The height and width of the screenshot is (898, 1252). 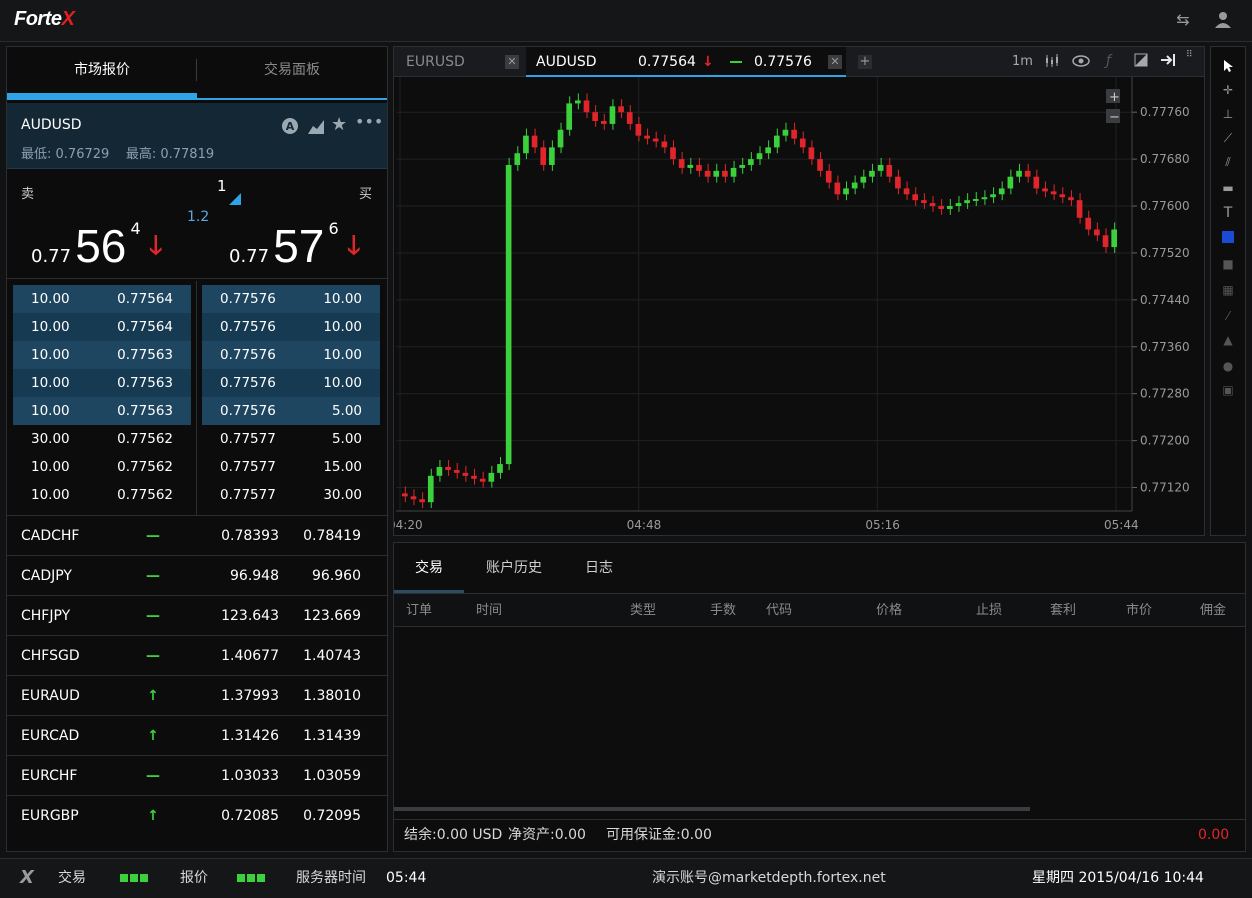 I want to click on text-tool-icon: T, so click(x=1228, y=213).